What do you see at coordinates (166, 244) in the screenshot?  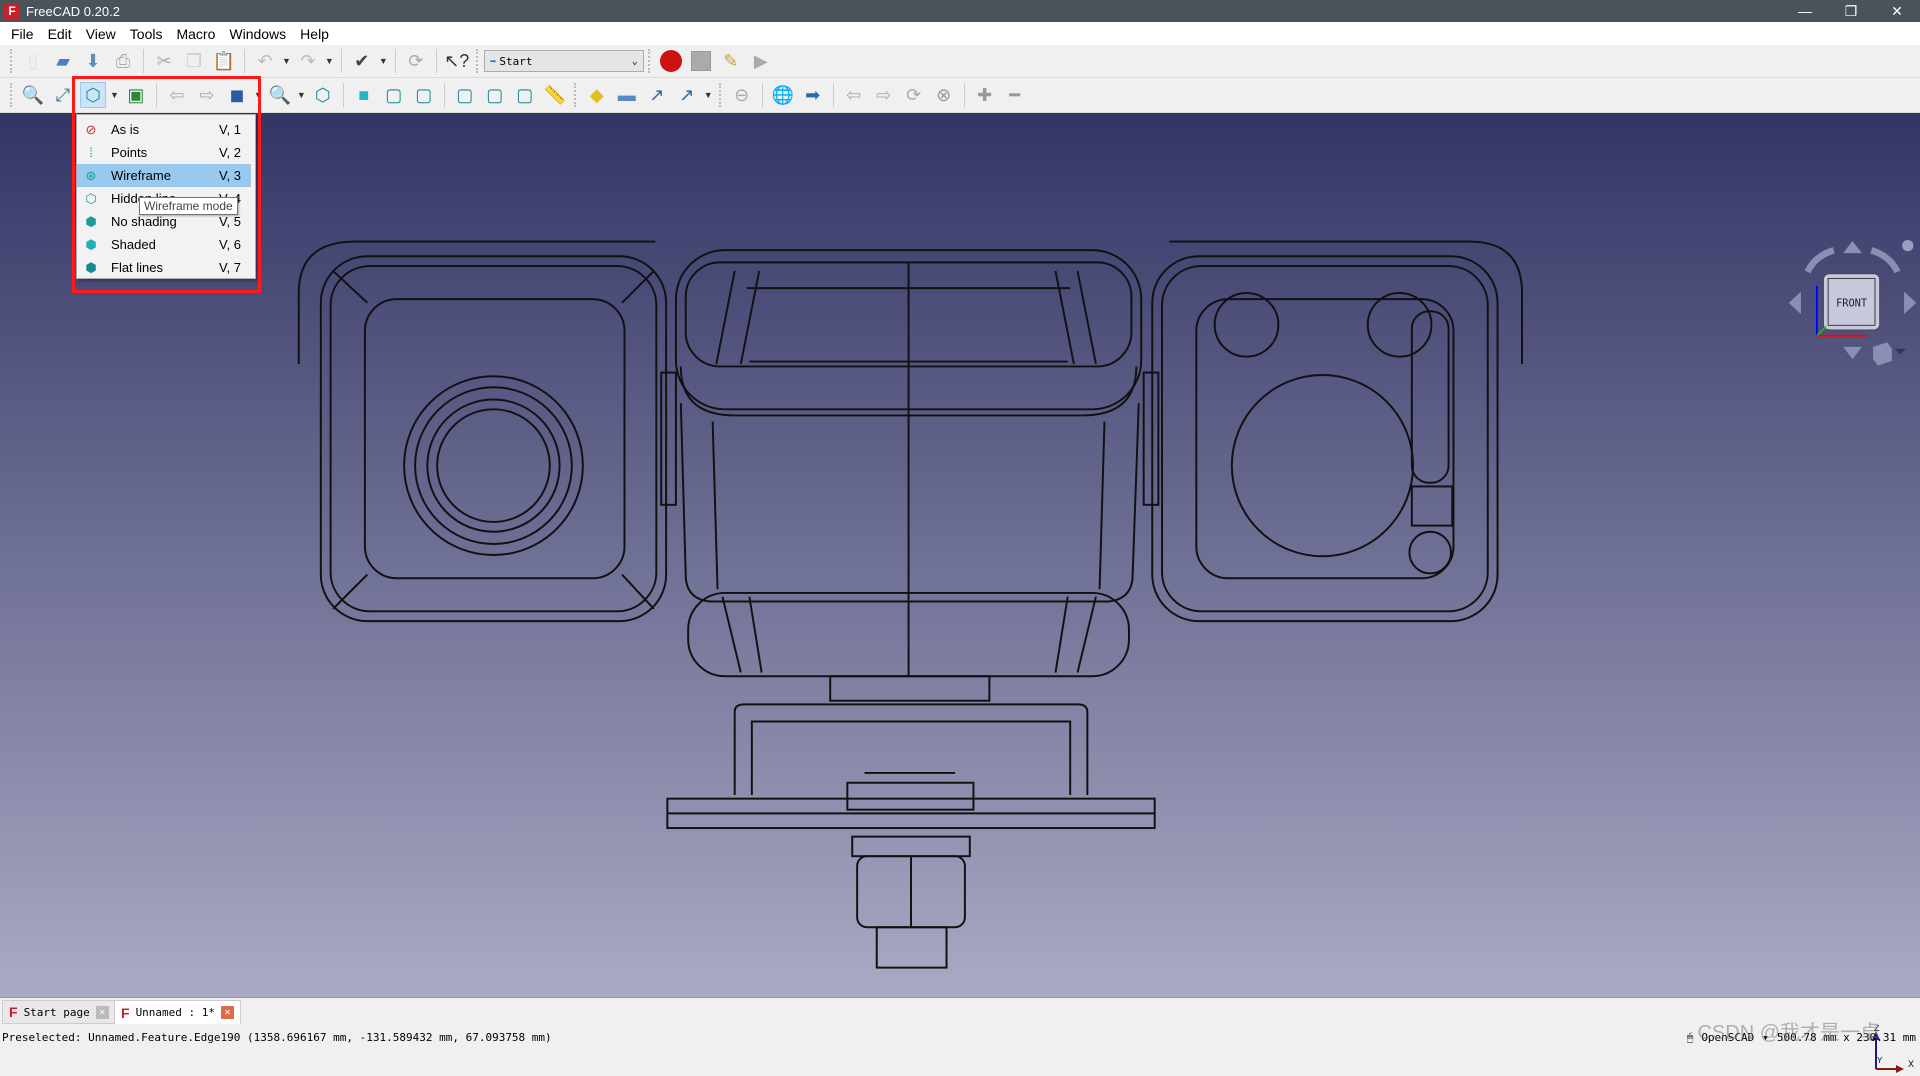 I see `menu-item-shaded: ⬢ Shaded V, 6` at bounding box center [166, 244].